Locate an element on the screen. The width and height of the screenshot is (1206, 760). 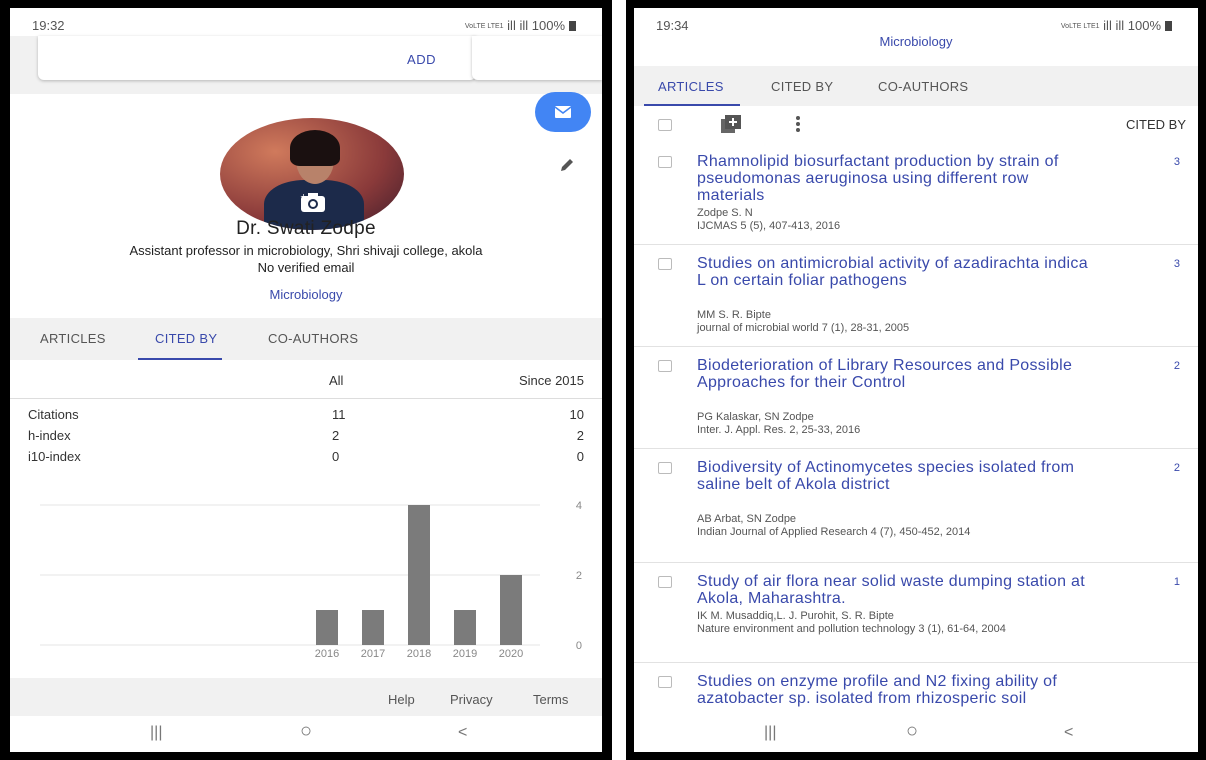
profile-interest-link: Microbiology is located at coordinates (306, 294).